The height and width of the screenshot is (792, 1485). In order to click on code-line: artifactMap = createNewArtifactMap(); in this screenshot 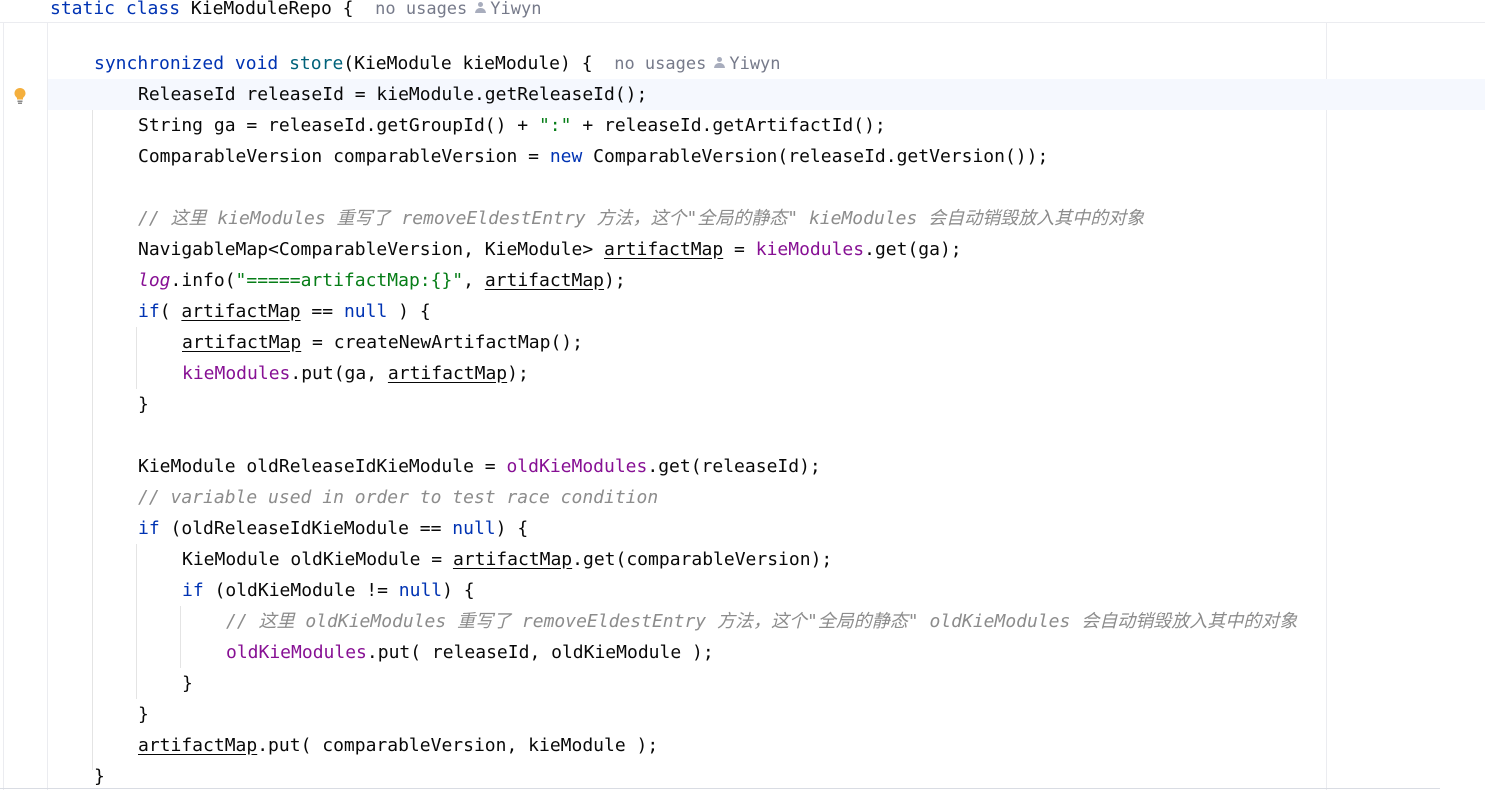, I will do `click(382, 342)`.